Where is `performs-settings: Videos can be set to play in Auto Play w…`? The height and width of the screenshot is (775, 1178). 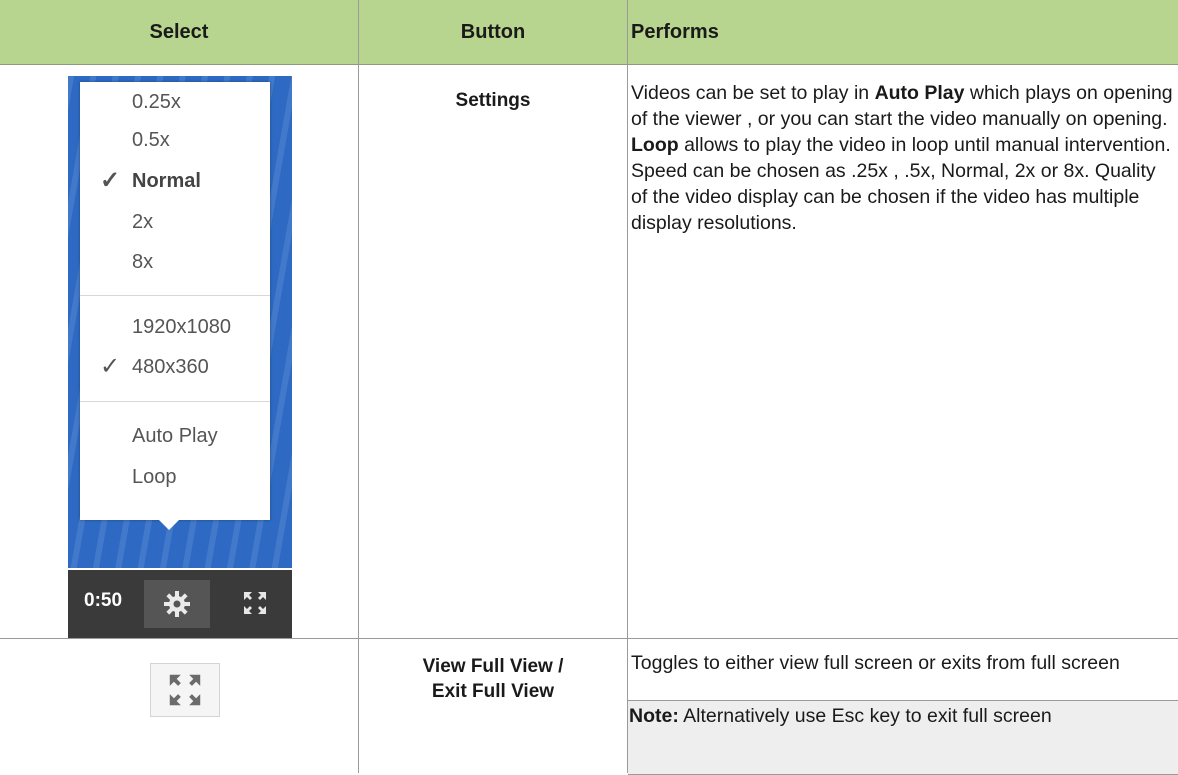 performs-settings: Videos can be set to play in Auto Play w… is located at coordinates (902, 158).